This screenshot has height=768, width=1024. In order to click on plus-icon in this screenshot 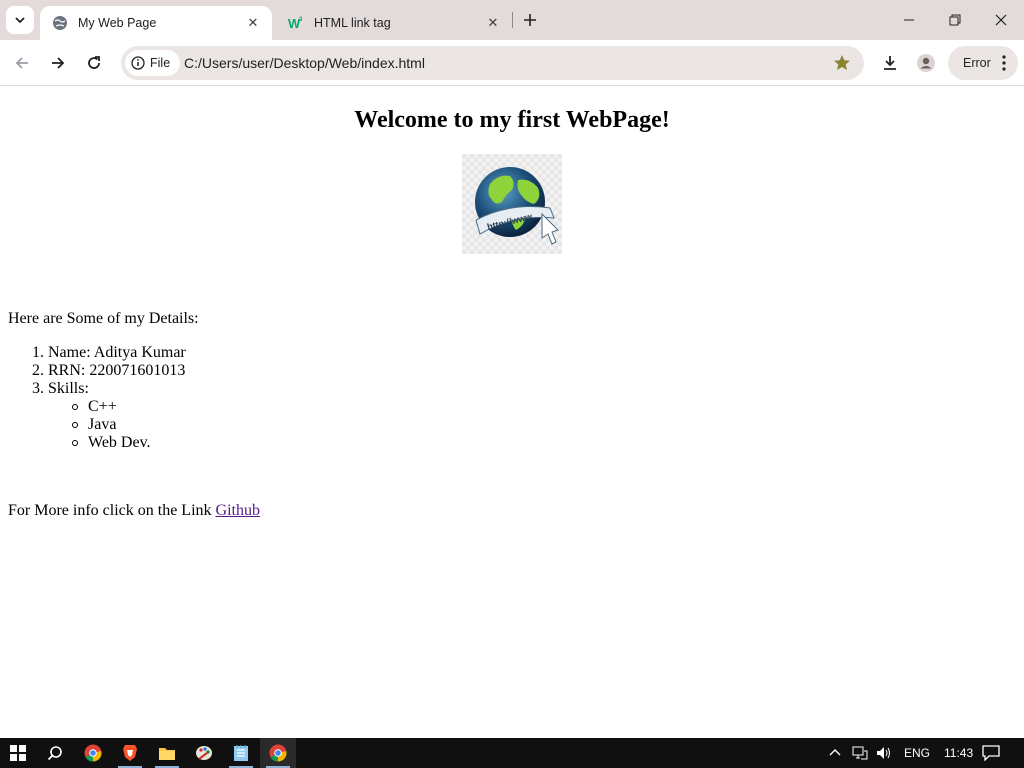, I will do `click(530, 20)`.